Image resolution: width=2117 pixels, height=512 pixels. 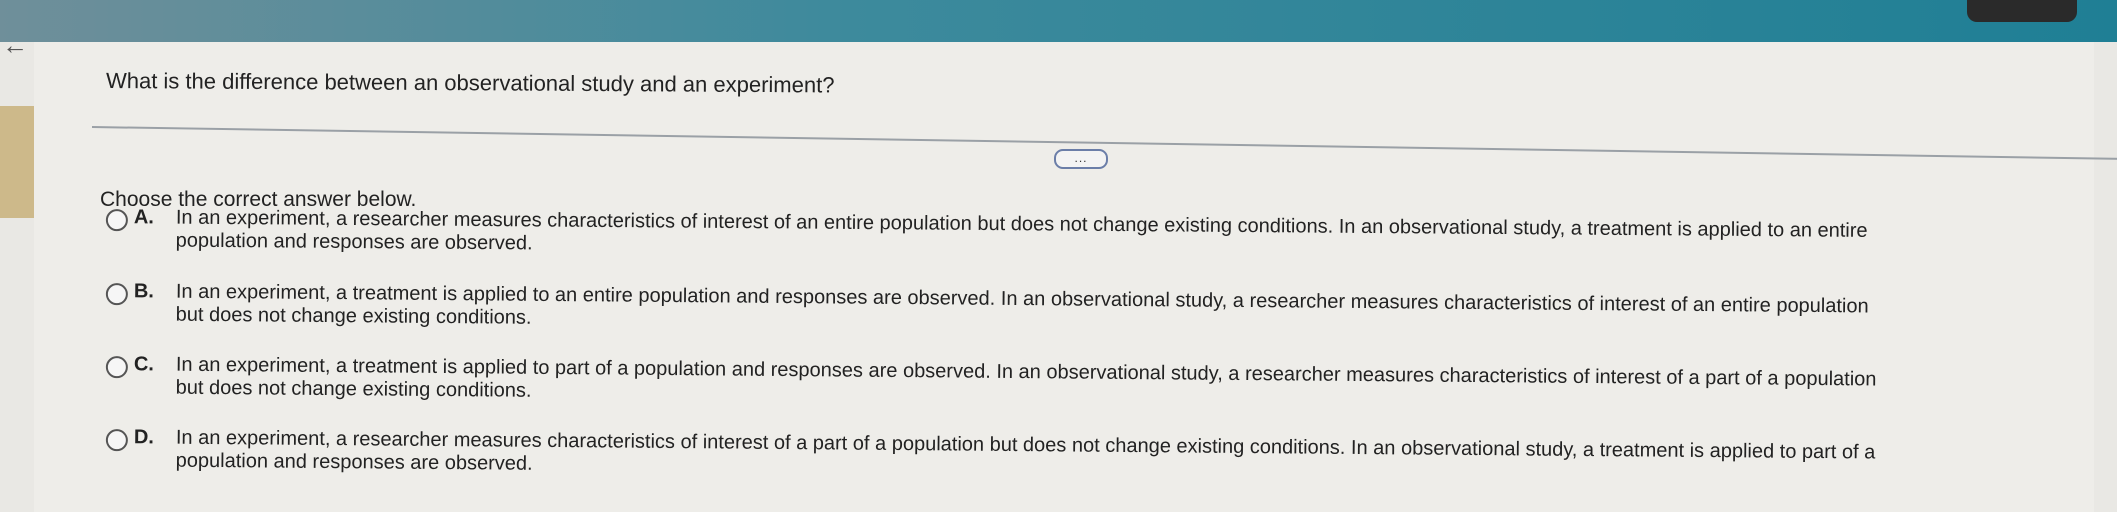 I want to click on top-header-bar, so click(x=1058, y=21).